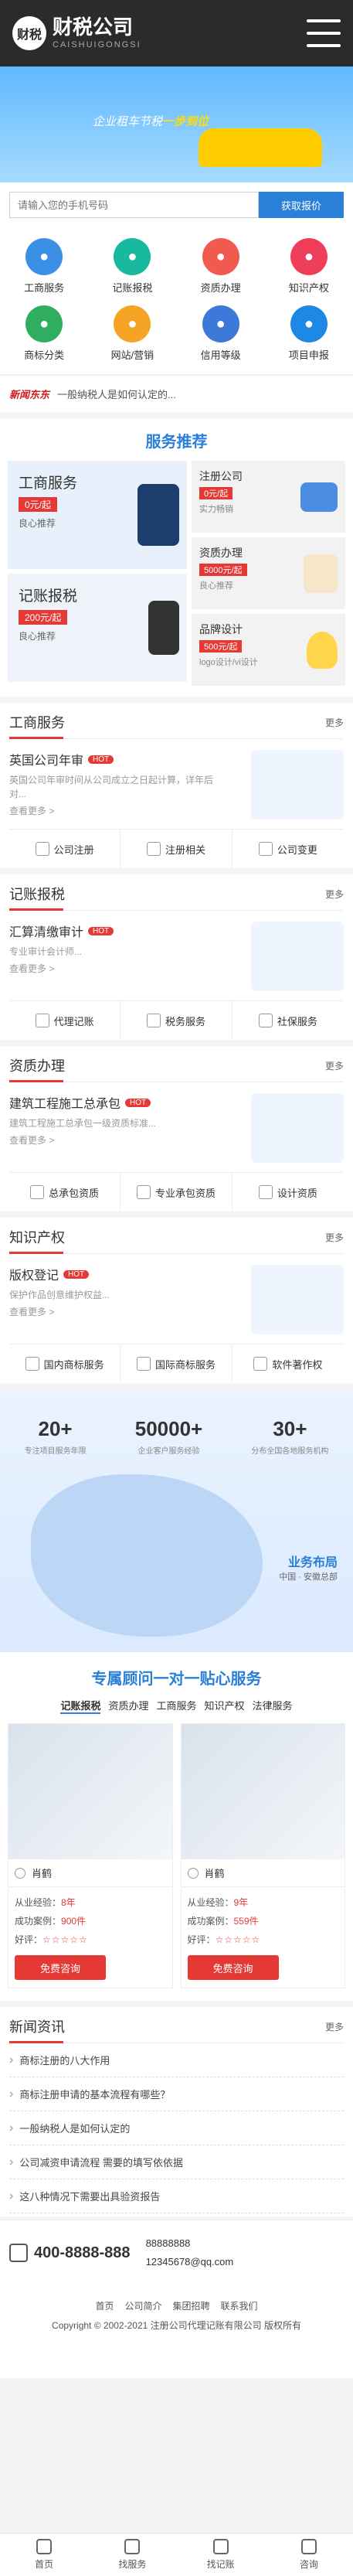  What do you see at coordinates (132, 266) in the screenshot?
I see `service-shortcut: ● 记账报税` at bounding box center [132, 266].